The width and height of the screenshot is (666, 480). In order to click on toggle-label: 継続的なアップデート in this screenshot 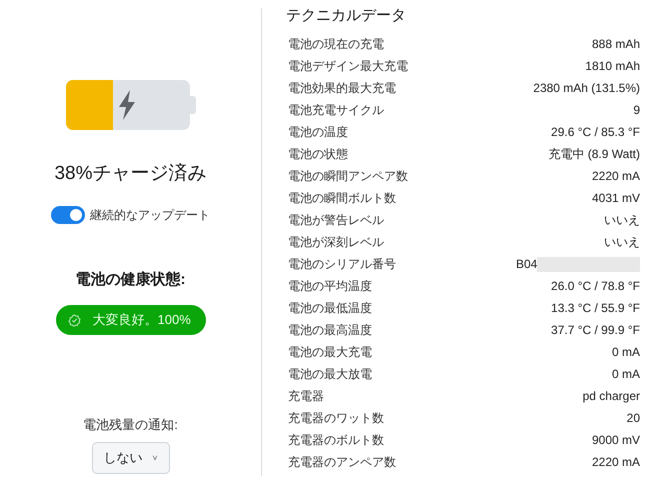, I will do `click(150, 215)`.